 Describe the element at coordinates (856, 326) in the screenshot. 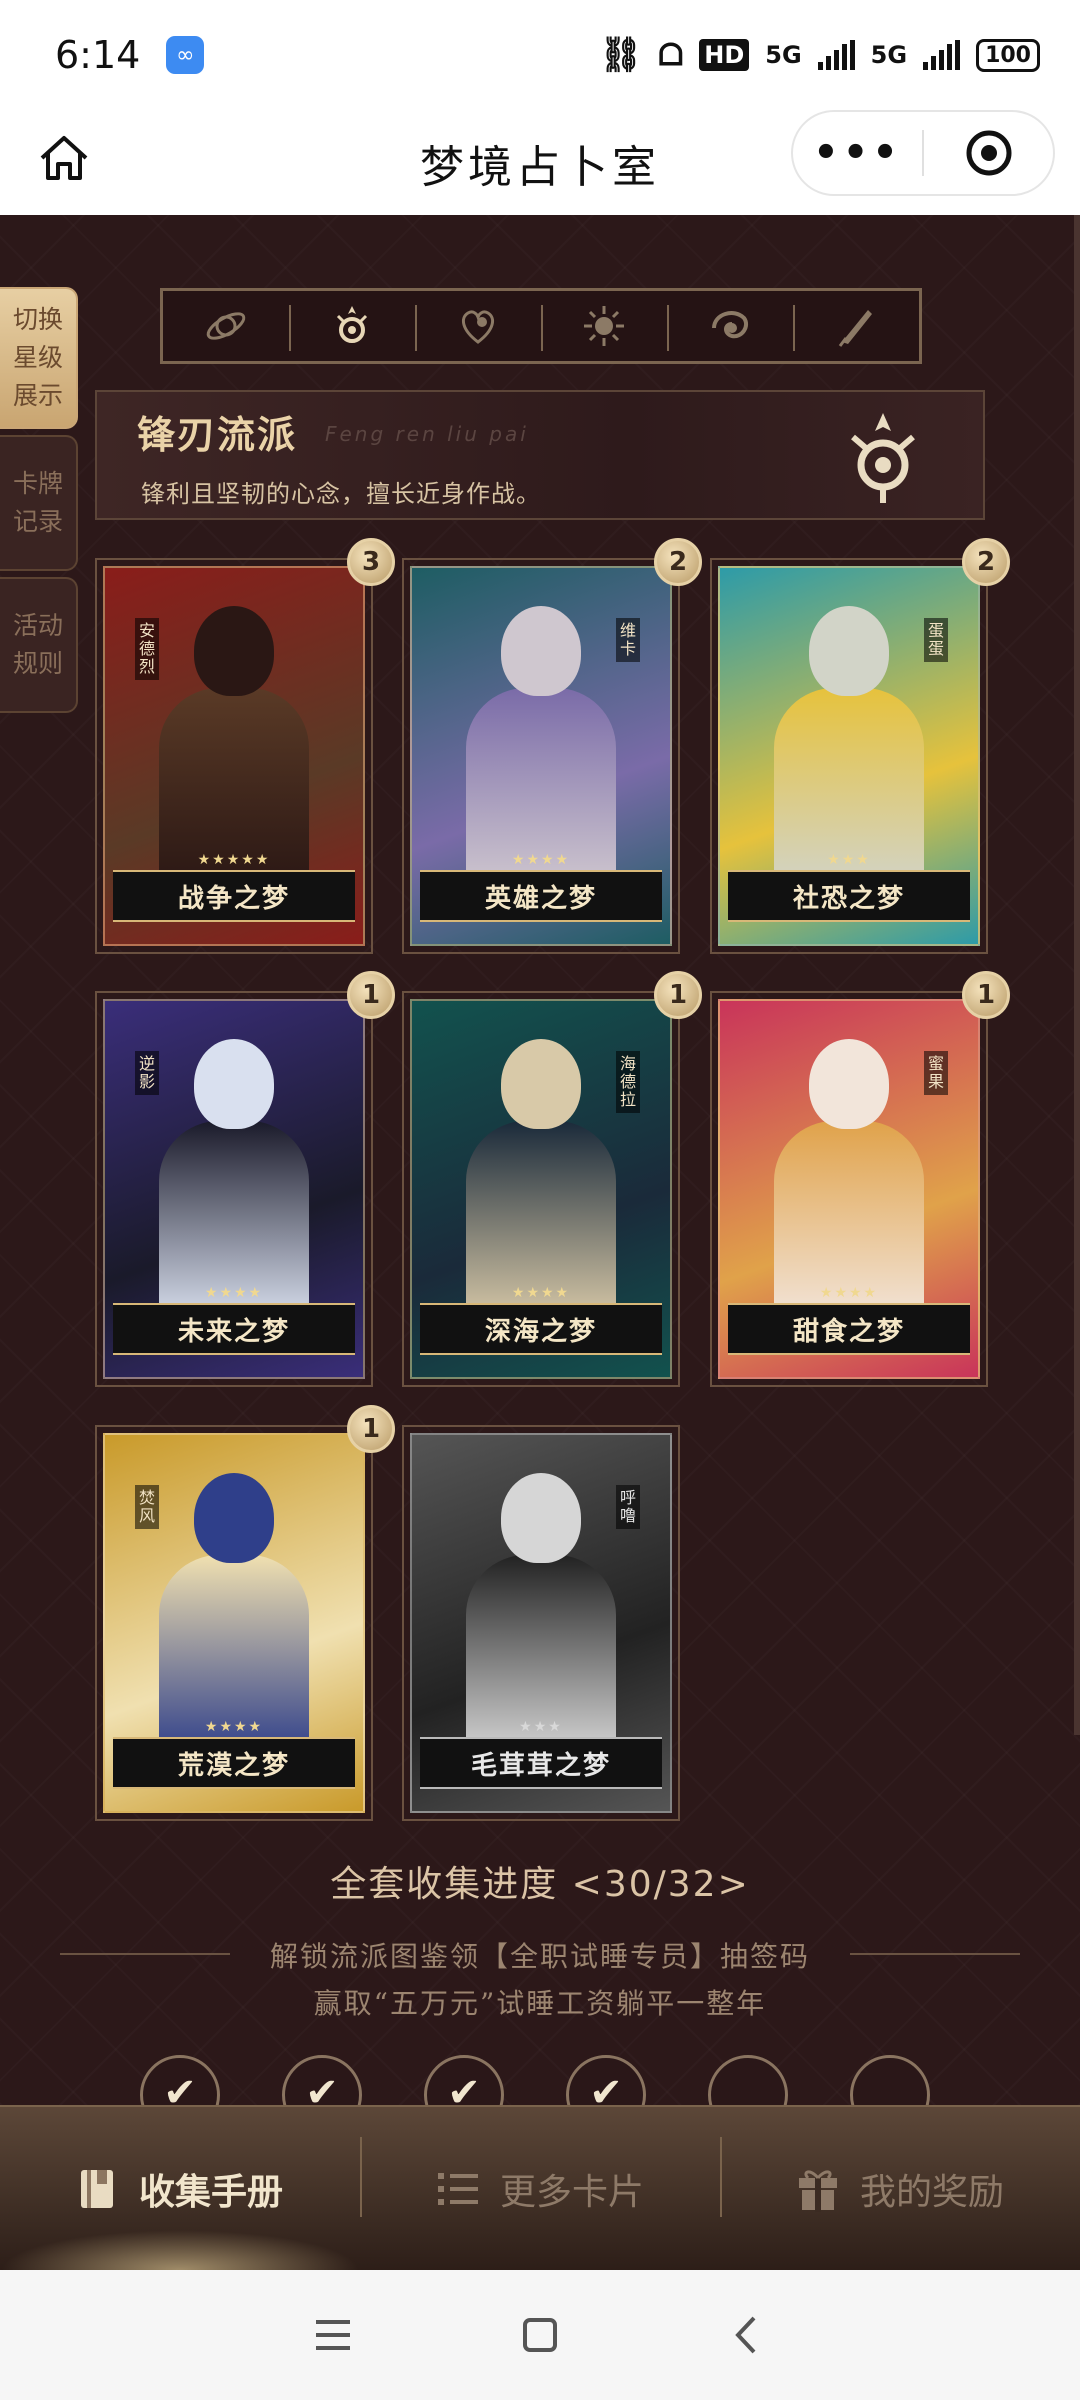

I see `quill-icon` at that location.